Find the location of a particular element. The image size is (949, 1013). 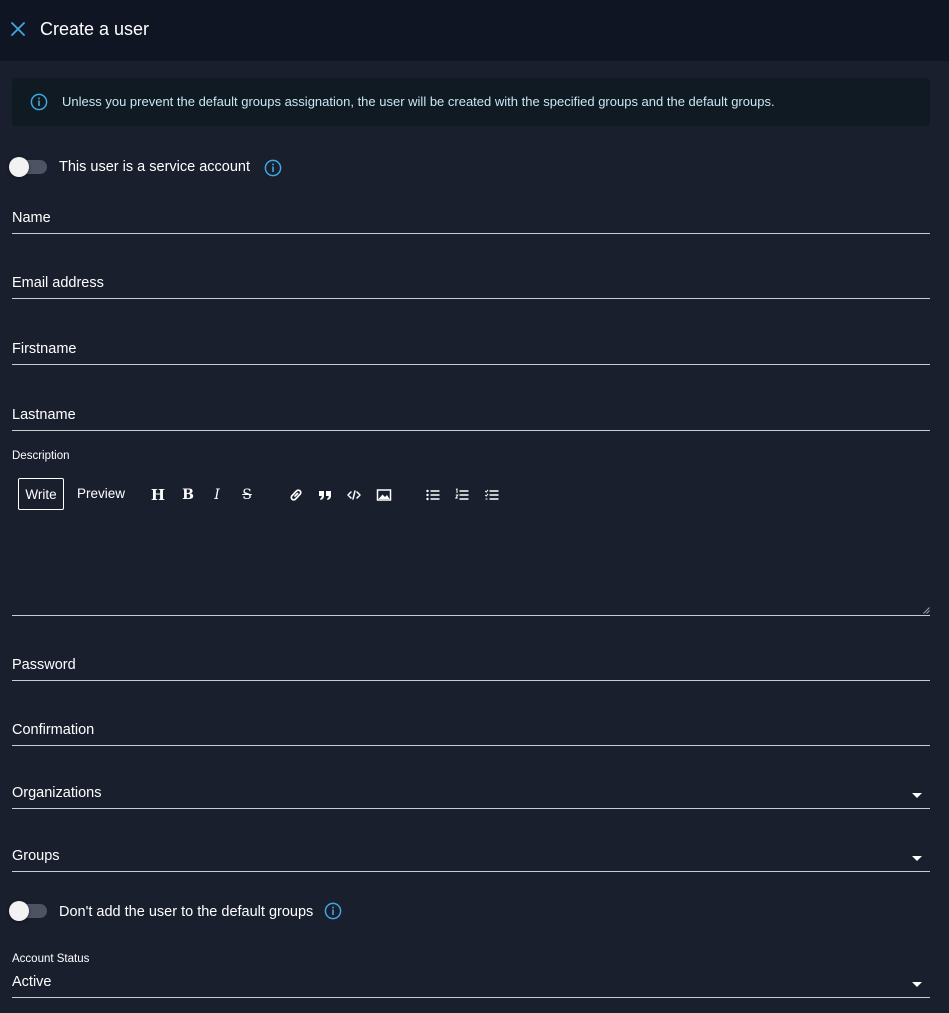

numbered-list-button is located at coordinates (462, 495).